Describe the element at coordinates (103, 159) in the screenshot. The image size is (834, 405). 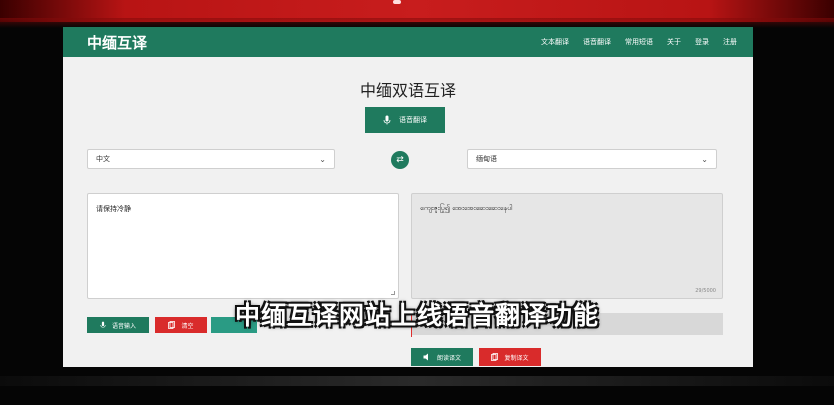
I see `source-language-value: 中文` at that location.